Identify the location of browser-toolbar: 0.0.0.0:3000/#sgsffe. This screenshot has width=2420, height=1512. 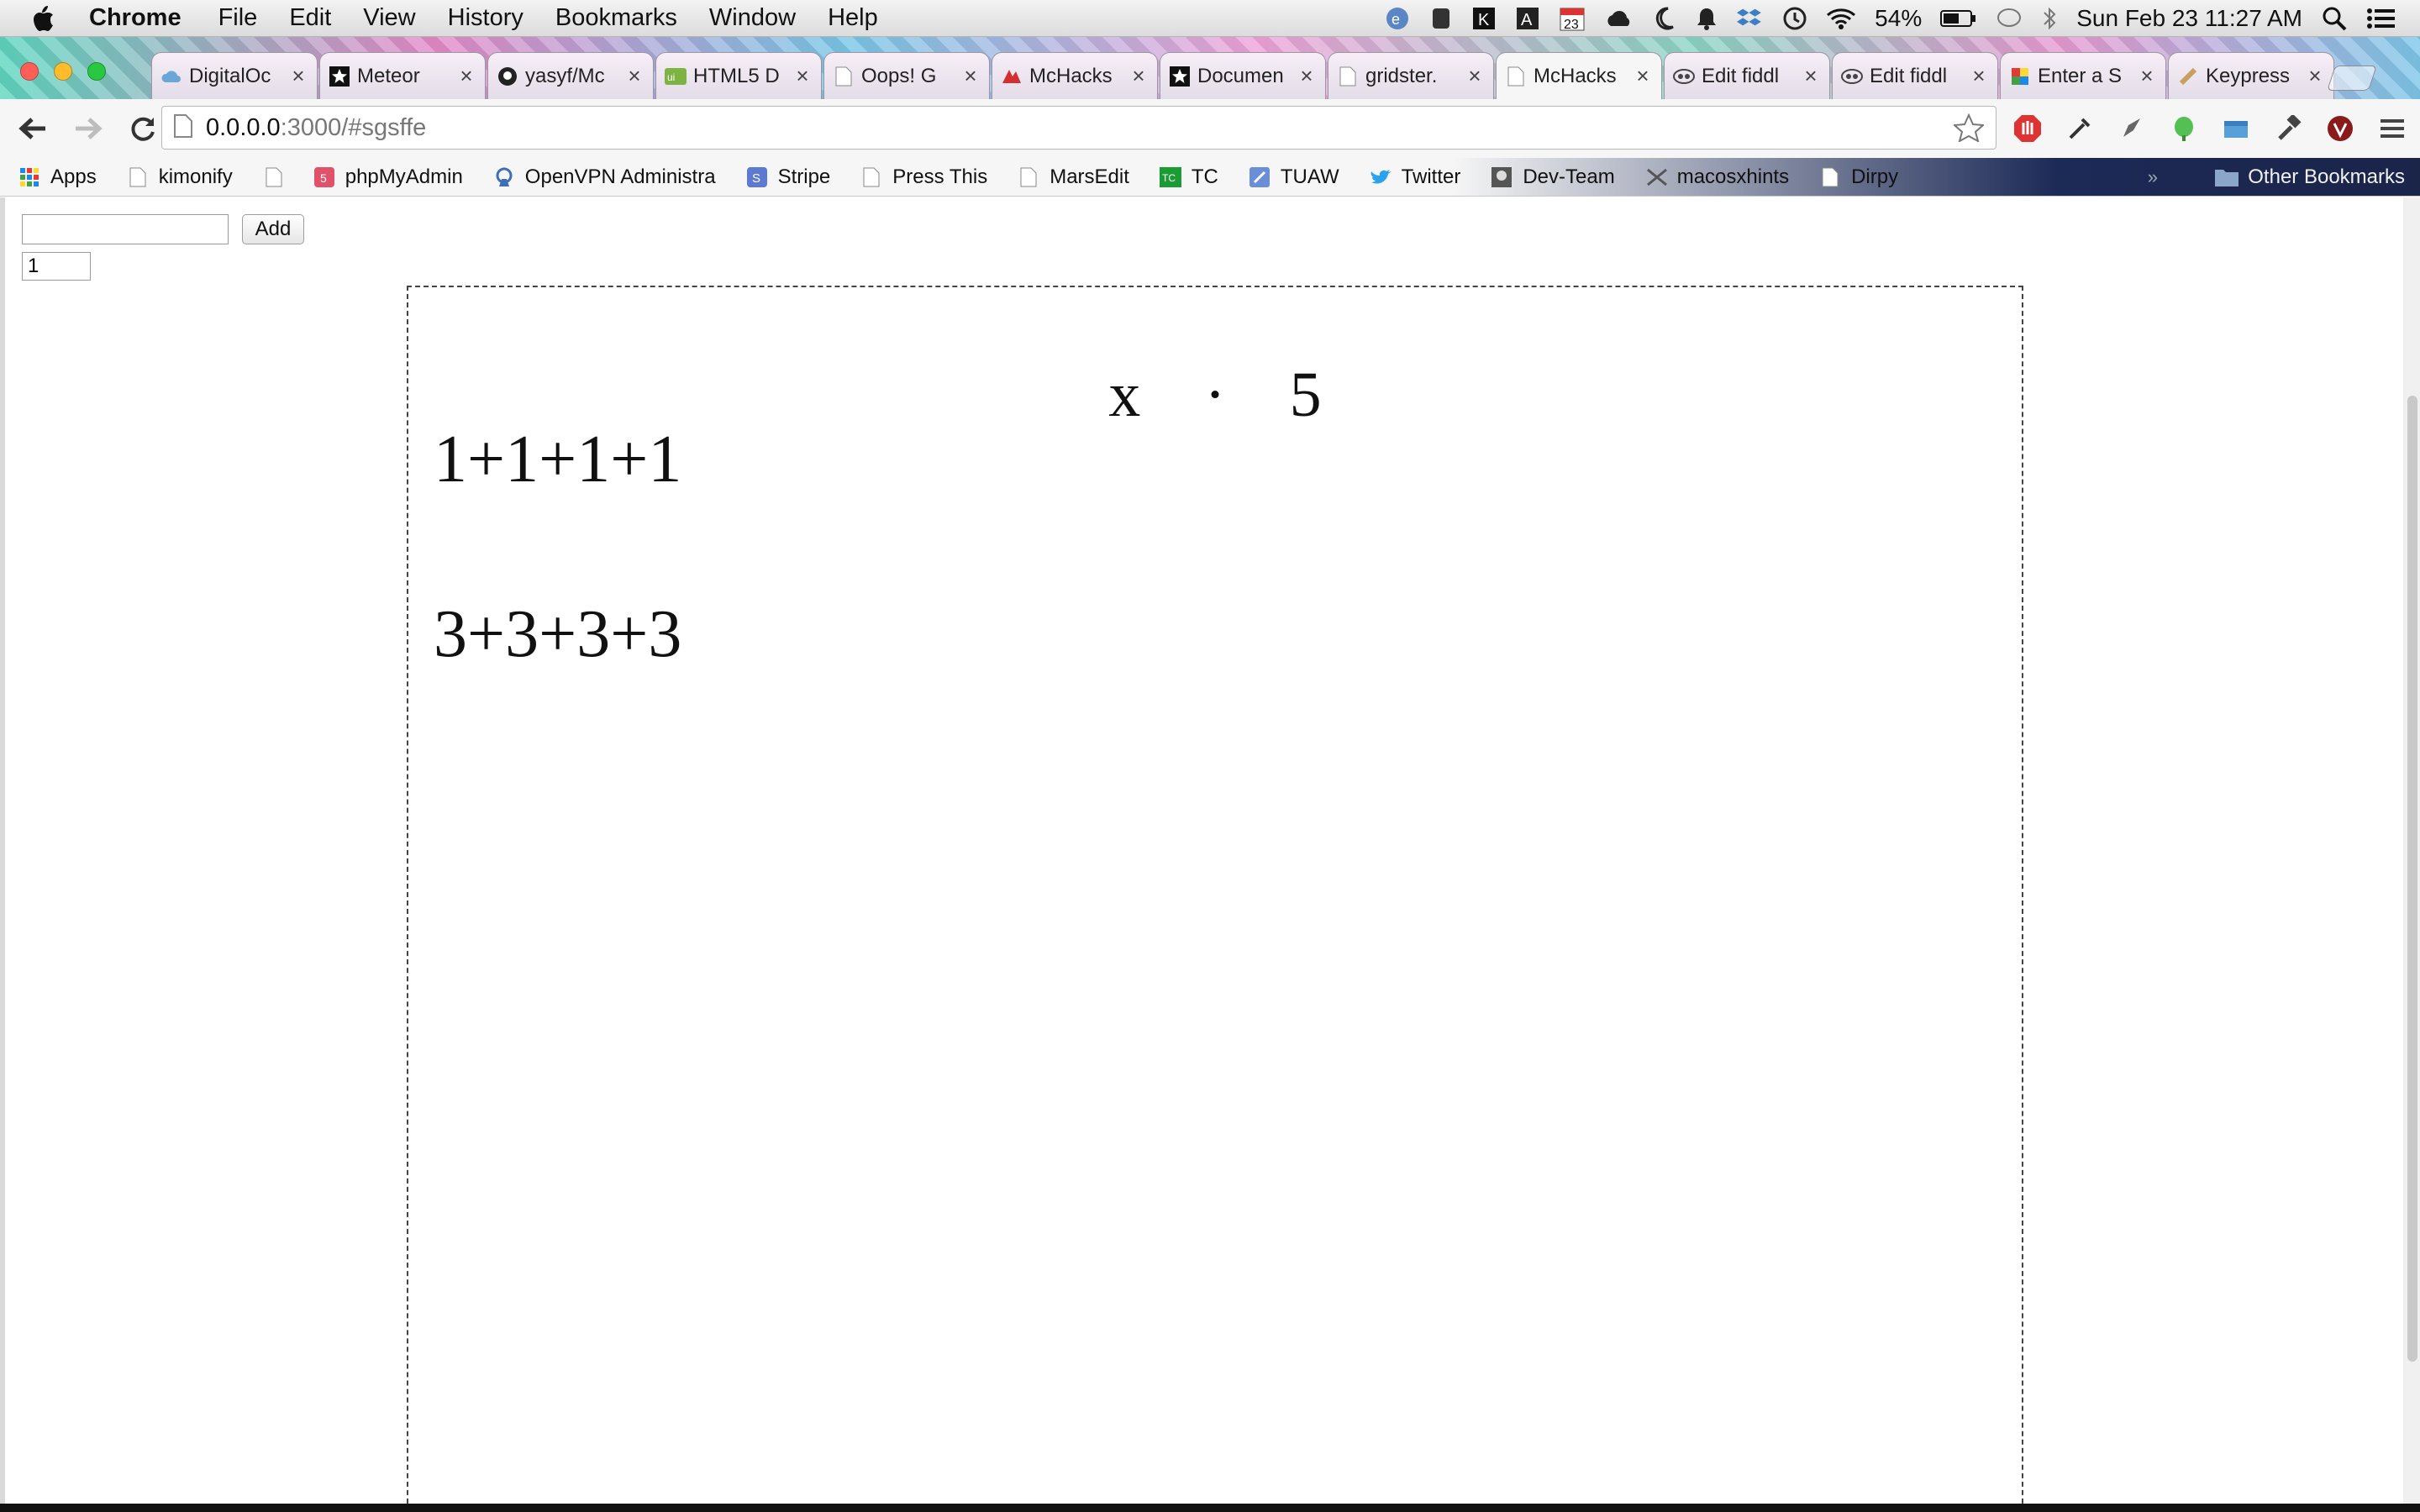
(1210, 128).